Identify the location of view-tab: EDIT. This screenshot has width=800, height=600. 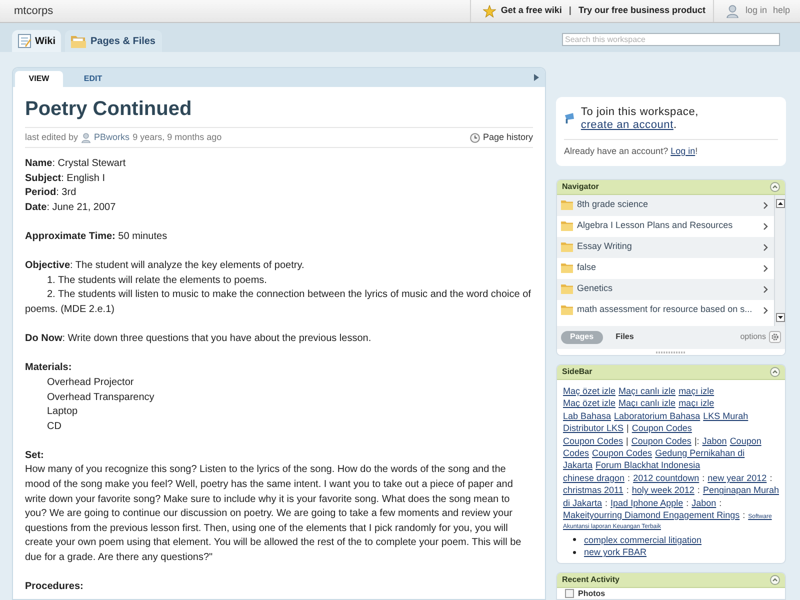
(93, 79).